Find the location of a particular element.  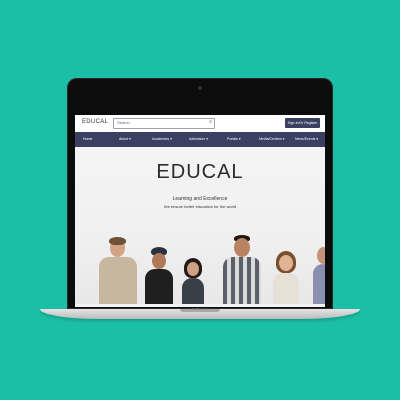

site-logo: EDUCAL is located at coordinates (95, 122).